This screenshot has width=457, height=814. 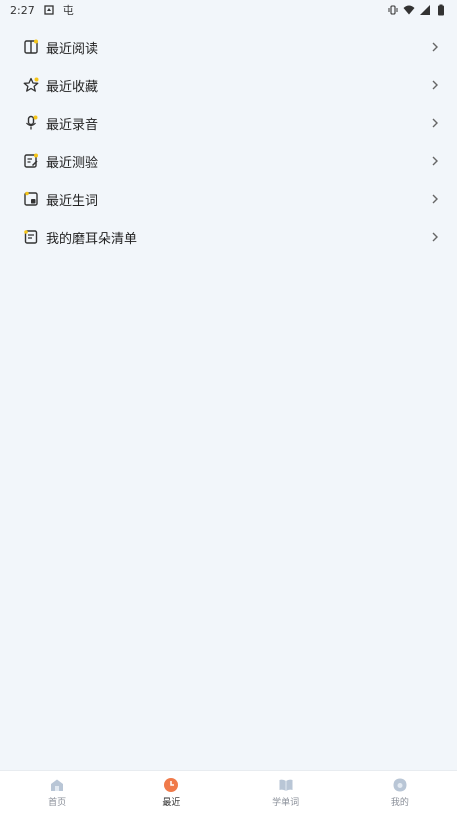 What do you see at coordinates (228, 123) in the screenshot?
I see `menu-item-recent-recordings: 最近录音` at bounding box center [228, 123].